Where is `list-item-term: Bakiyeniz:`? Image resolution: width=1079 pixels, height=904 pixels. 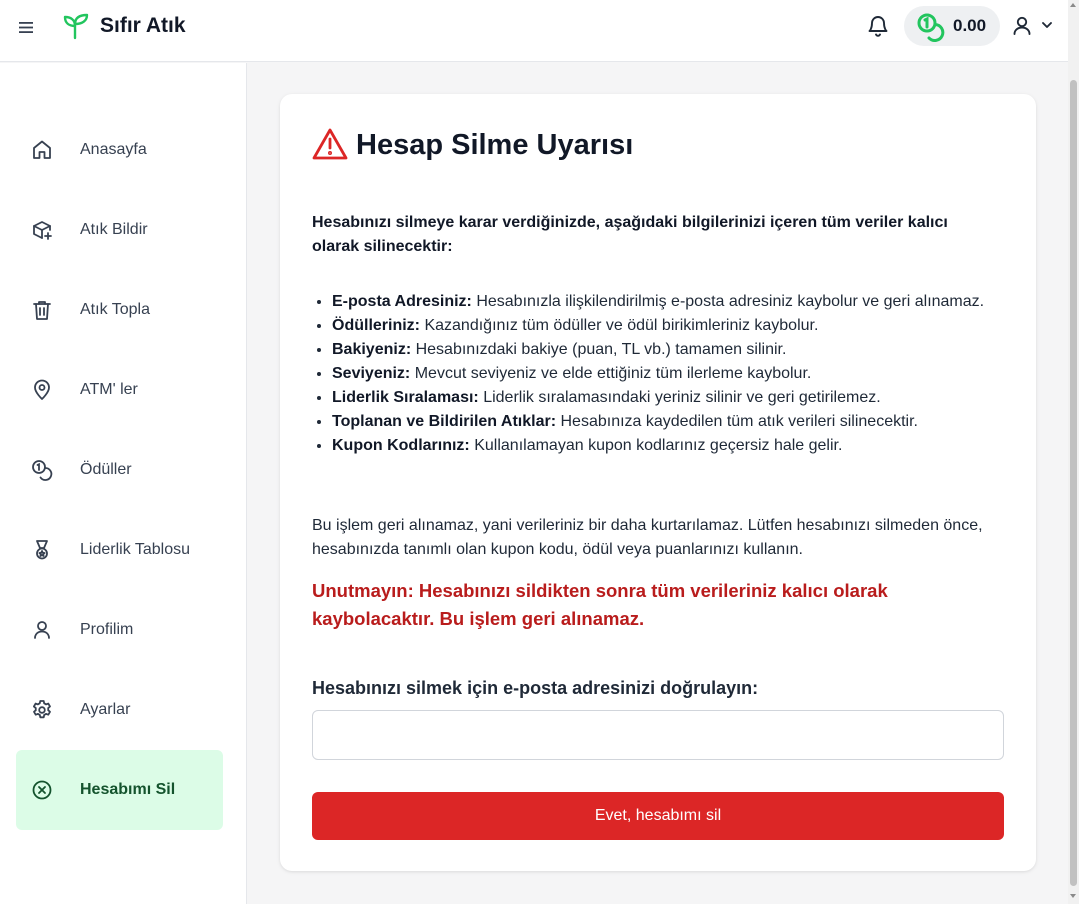
list-item-term: Bakiyeniz: is located at coordinates (372, 349).